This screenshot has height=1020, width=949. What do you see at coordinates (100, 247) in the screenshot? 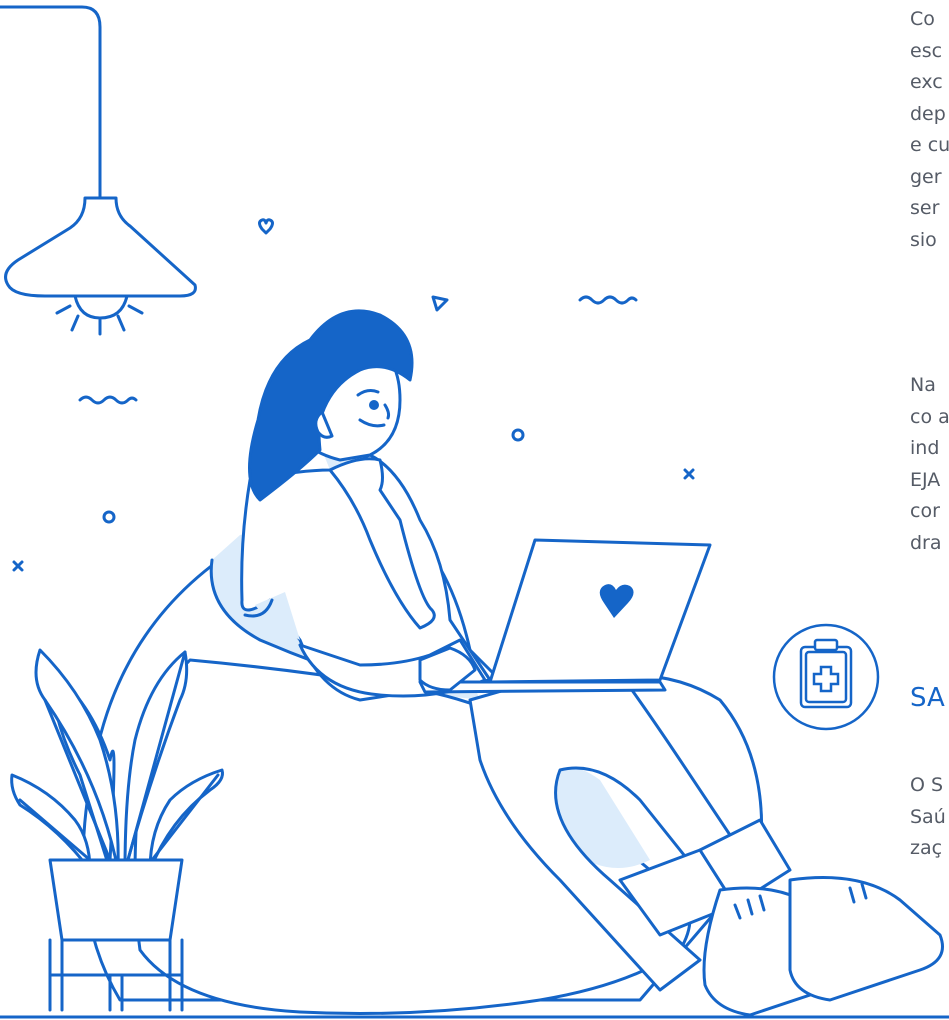
I see `lamp-shade` at bounding box center [100, 247].